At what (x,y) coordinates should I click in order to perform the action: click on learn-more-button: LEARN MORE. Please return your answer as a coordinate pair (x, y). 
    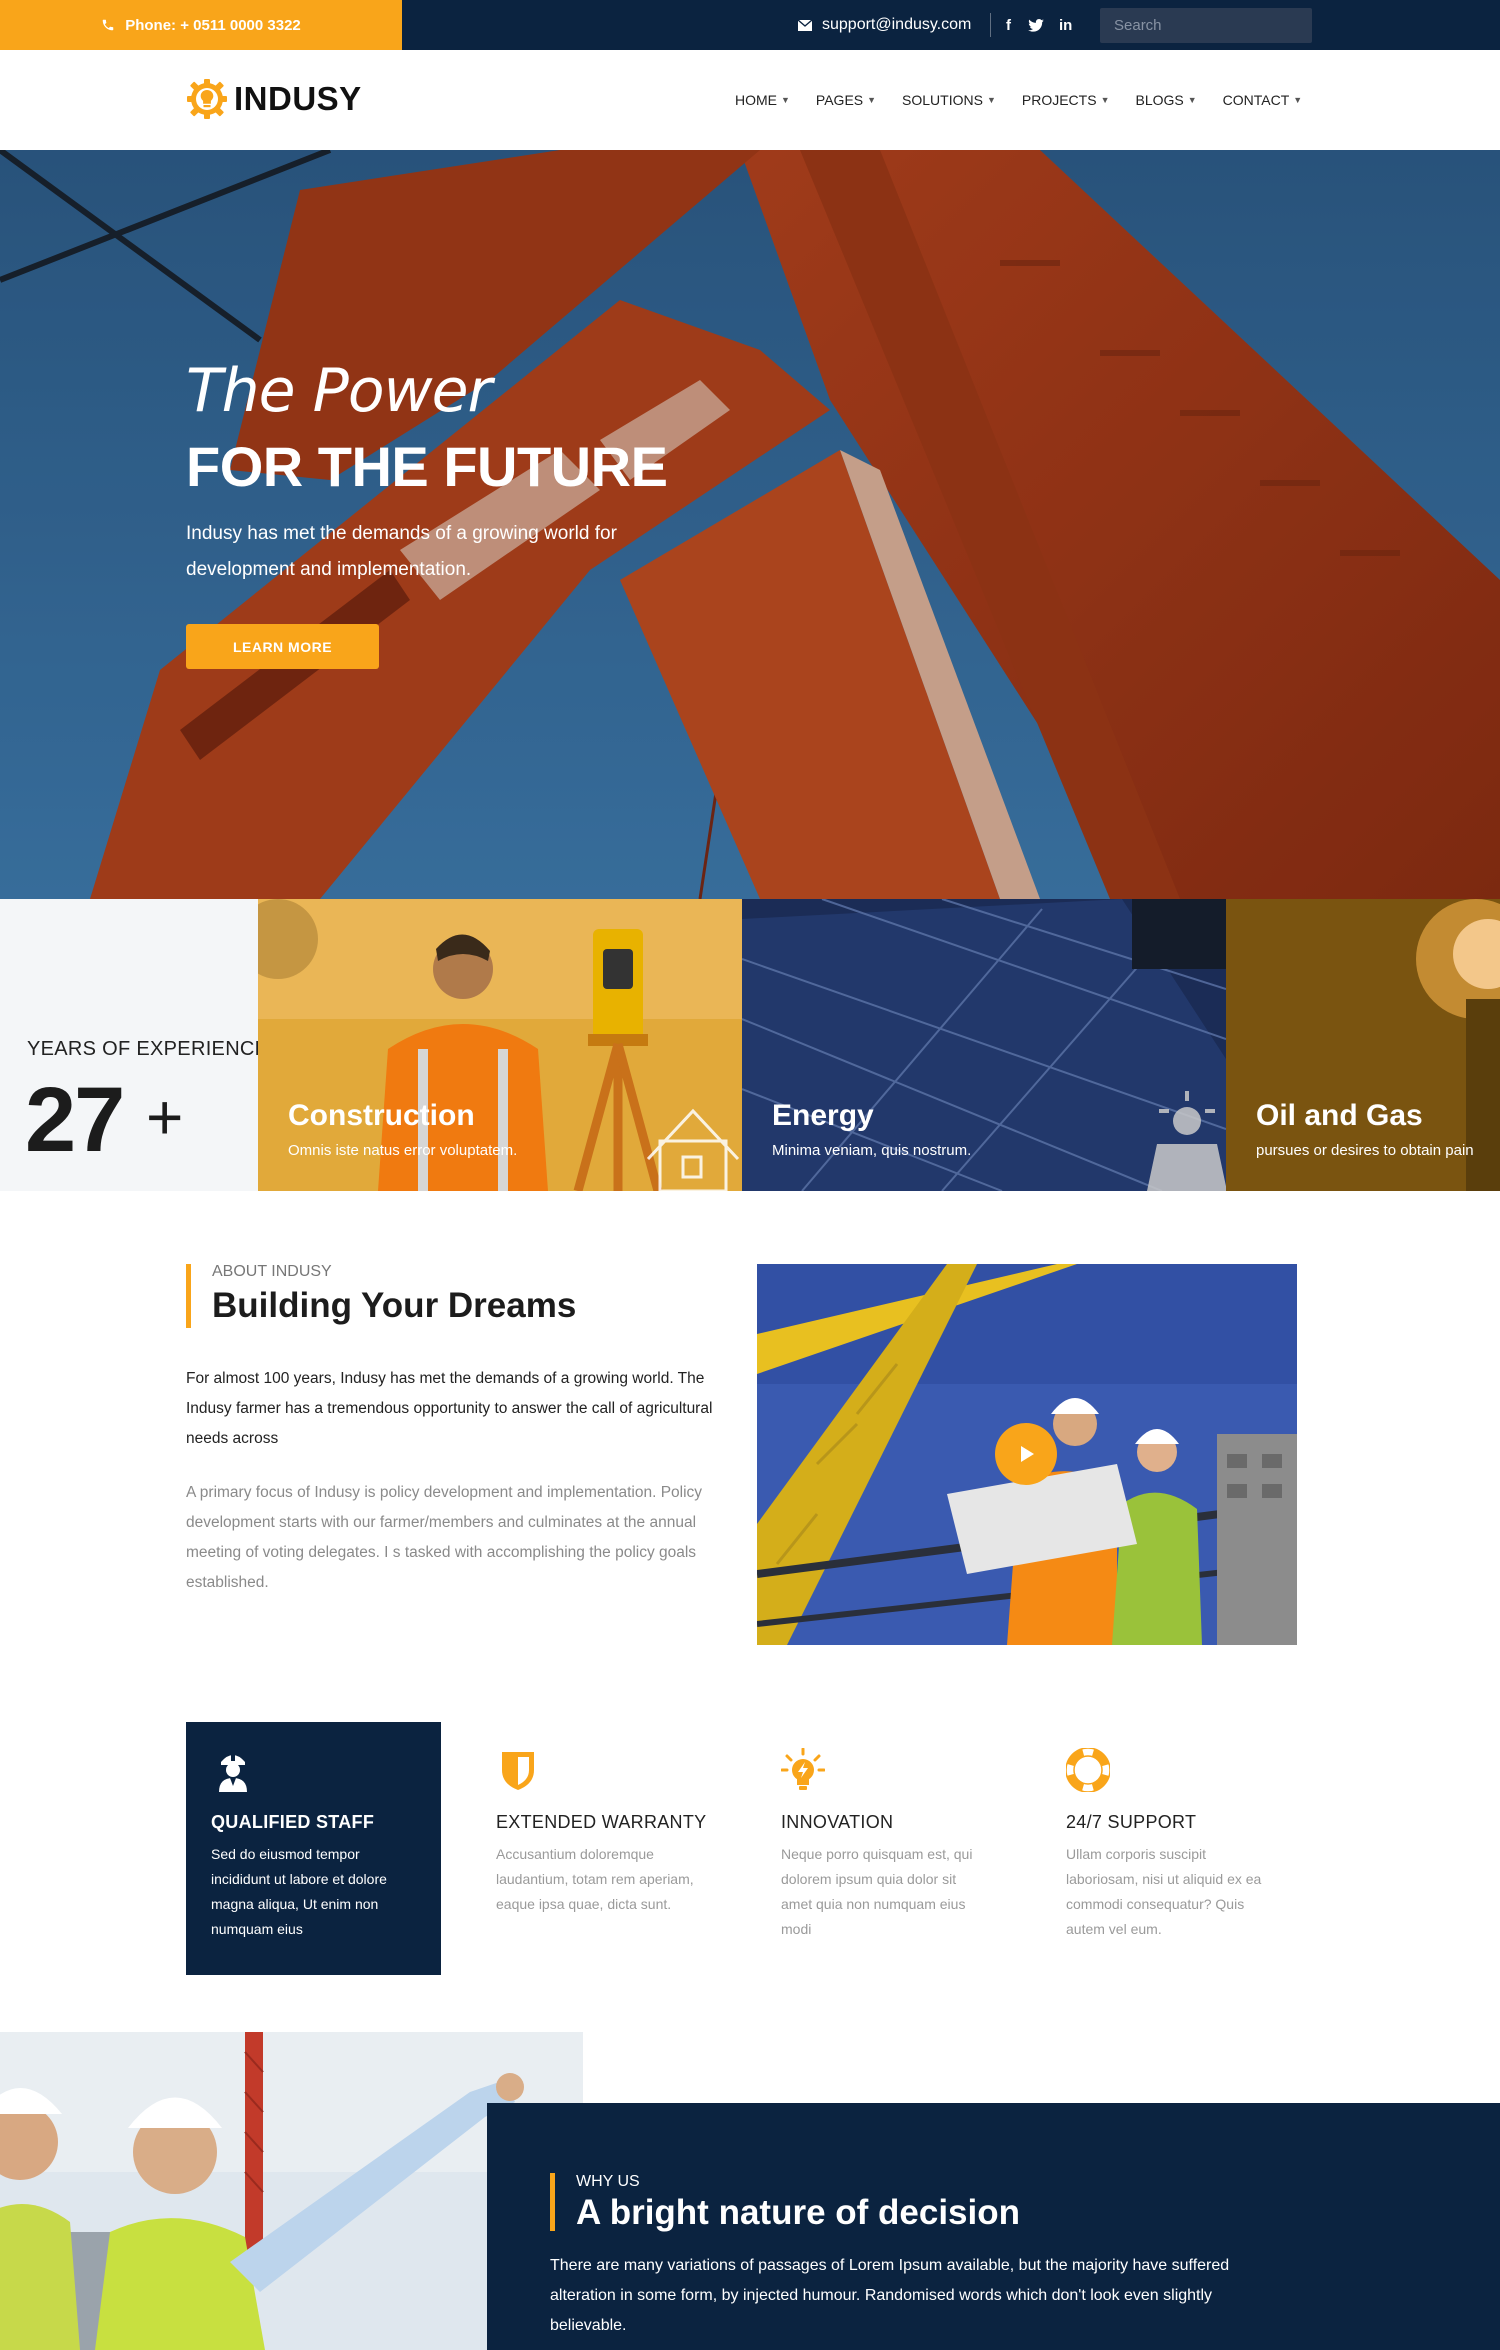
    Looking at the image, I should click on (282, 646).